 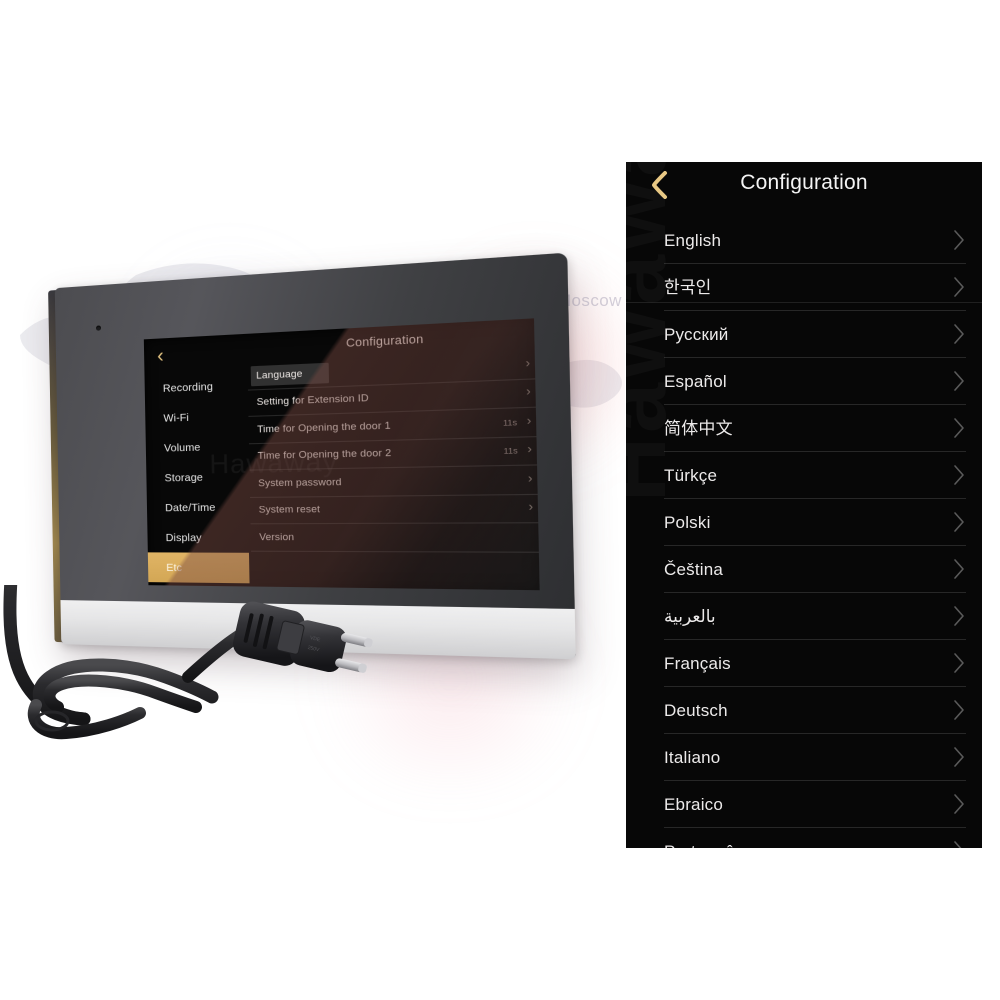 I want to click on panel-title: Configuration, so click(x=804, y=182).